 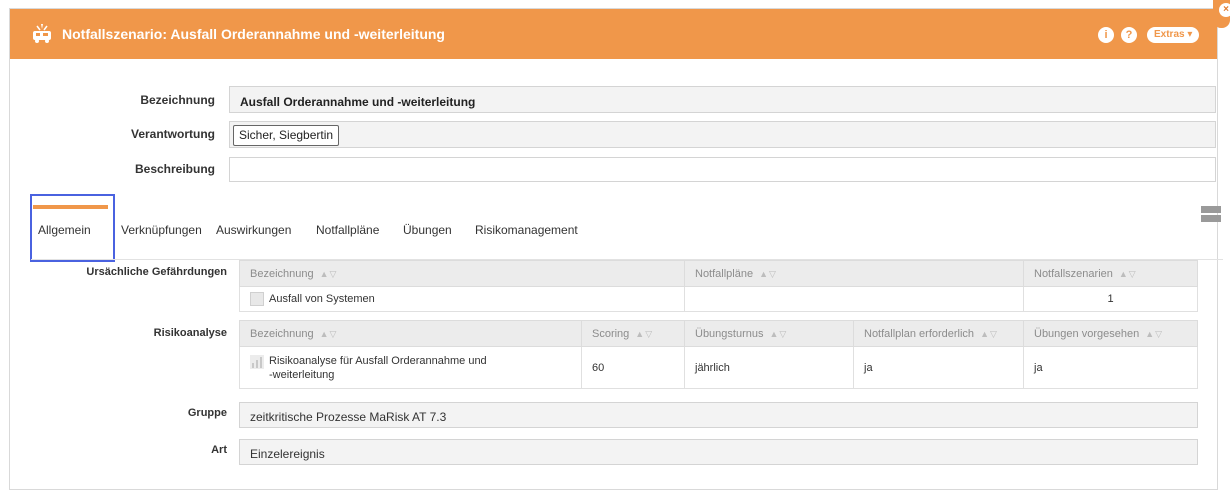 I want to click on close-icon: ×, so click(x=1224, y=10).